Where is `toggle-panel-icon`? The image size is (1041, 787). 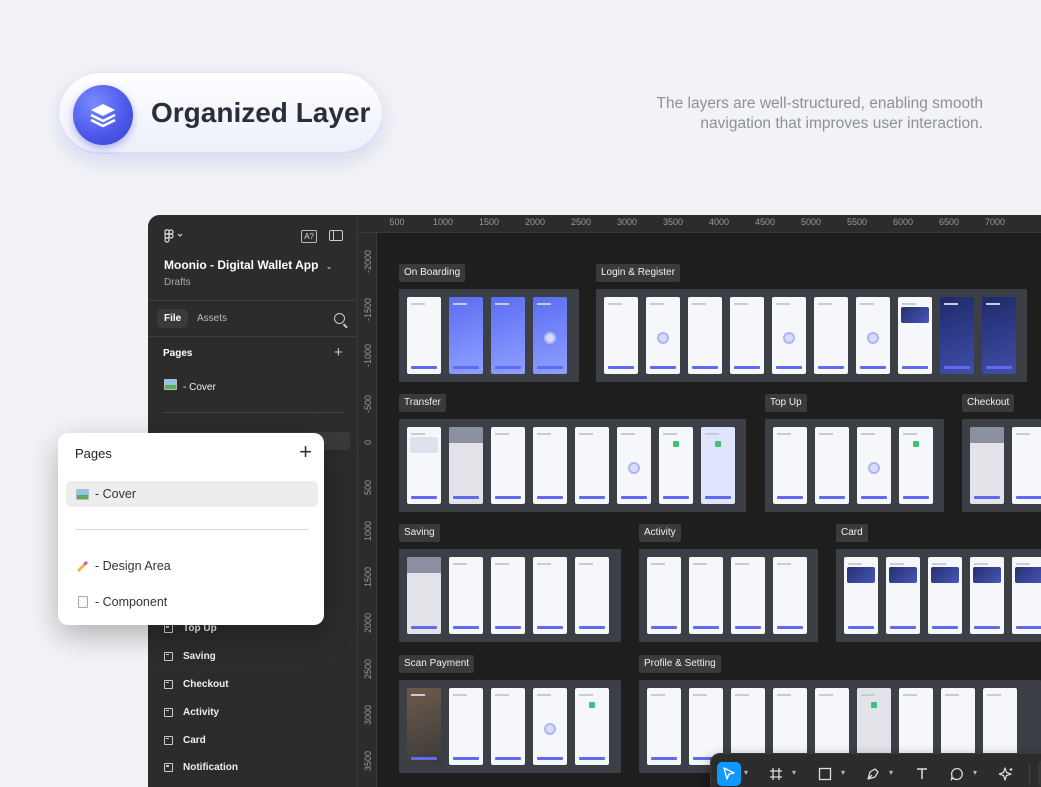
toggle-panel-icon is located at coordinates (336, 235).